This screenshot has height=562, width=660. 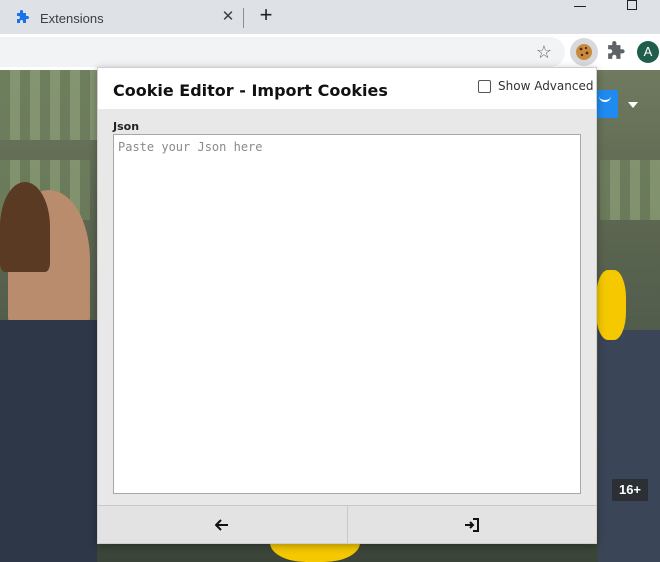 What do you see at coordinates (611, 305) in the screenshot?
I see `yellow-glove` at bounding box center [611, 305].